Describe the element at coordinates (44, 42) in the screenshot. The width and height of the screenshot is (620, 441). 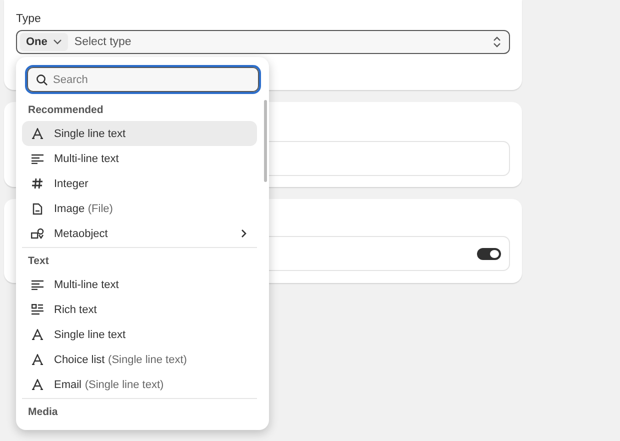
I see `one-dropdown: One` at that location.